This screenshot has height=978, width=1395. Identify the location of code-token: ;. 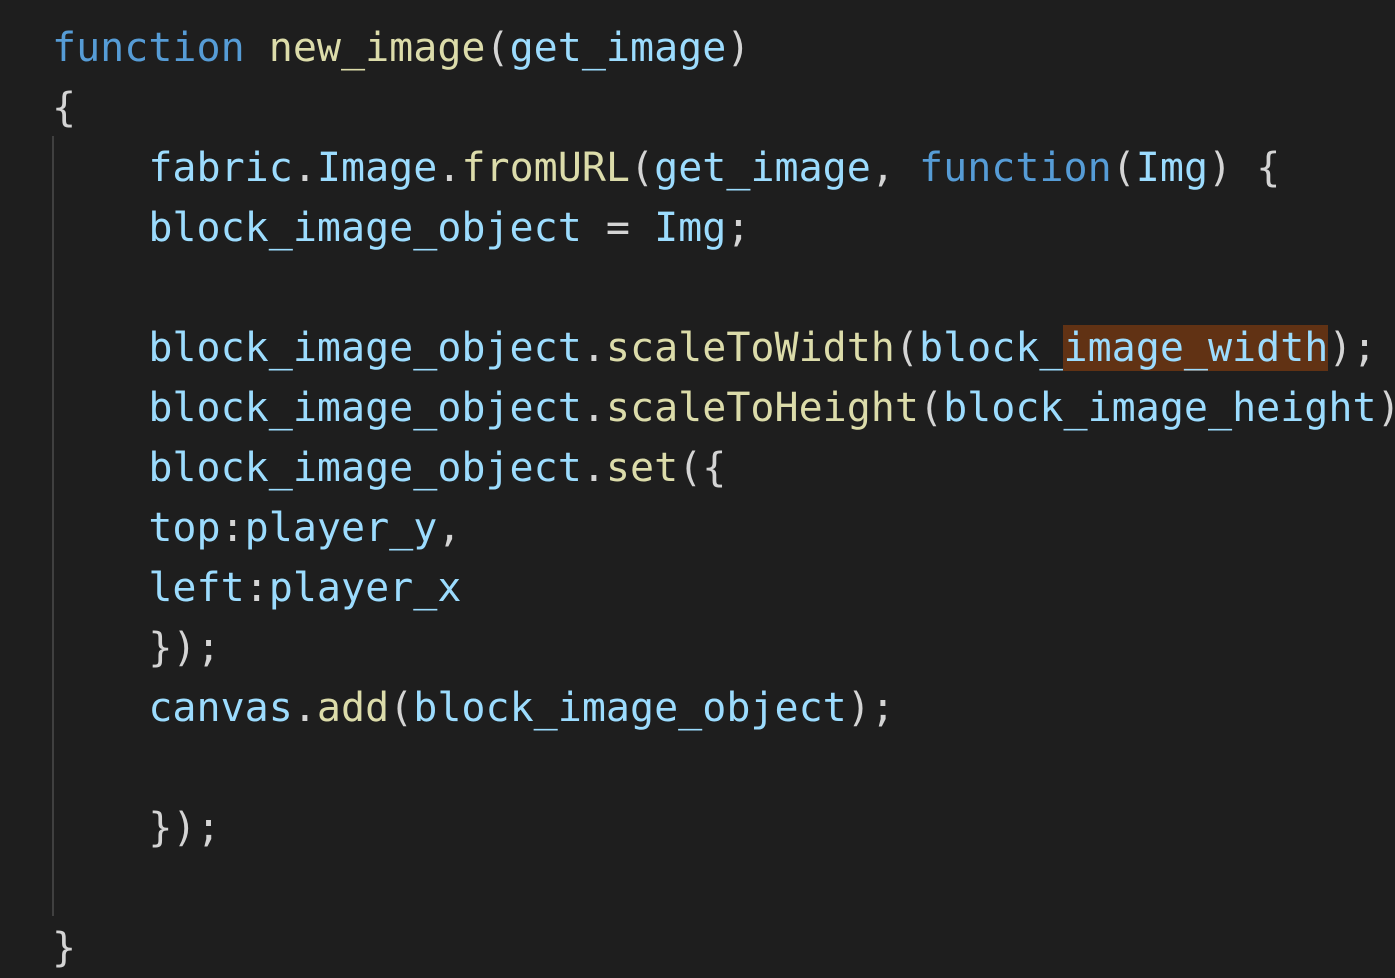
(738, 228).